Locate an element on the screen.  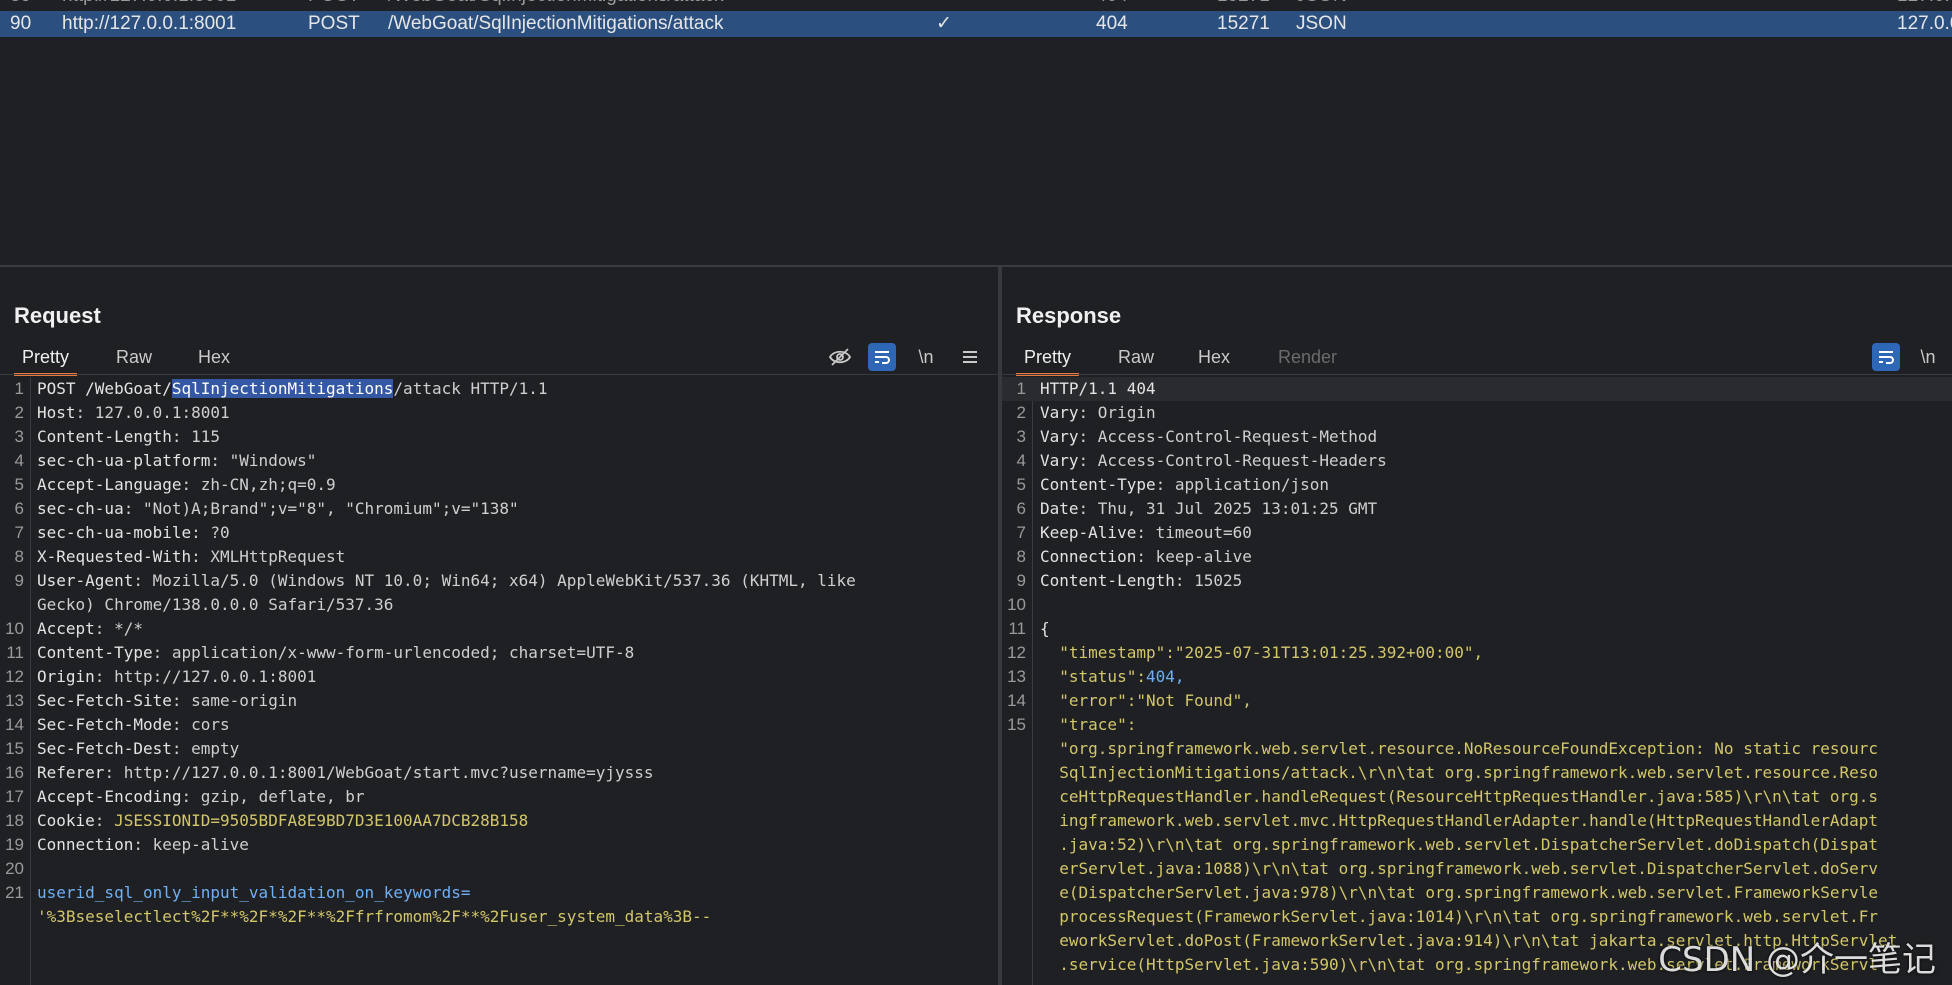
token: Referer is located at coordinates (71, 772).